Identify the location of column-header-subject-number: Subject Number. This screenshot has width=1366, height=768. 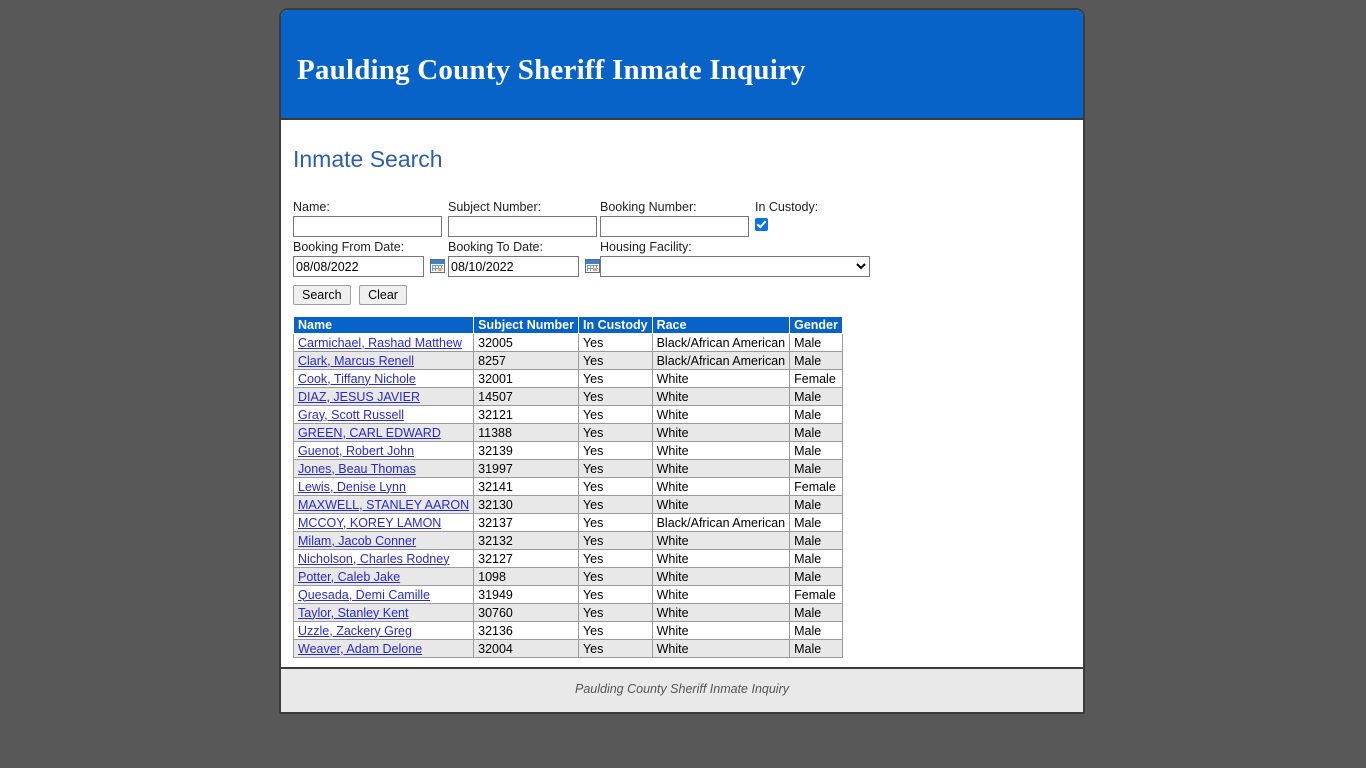
(526, 325).